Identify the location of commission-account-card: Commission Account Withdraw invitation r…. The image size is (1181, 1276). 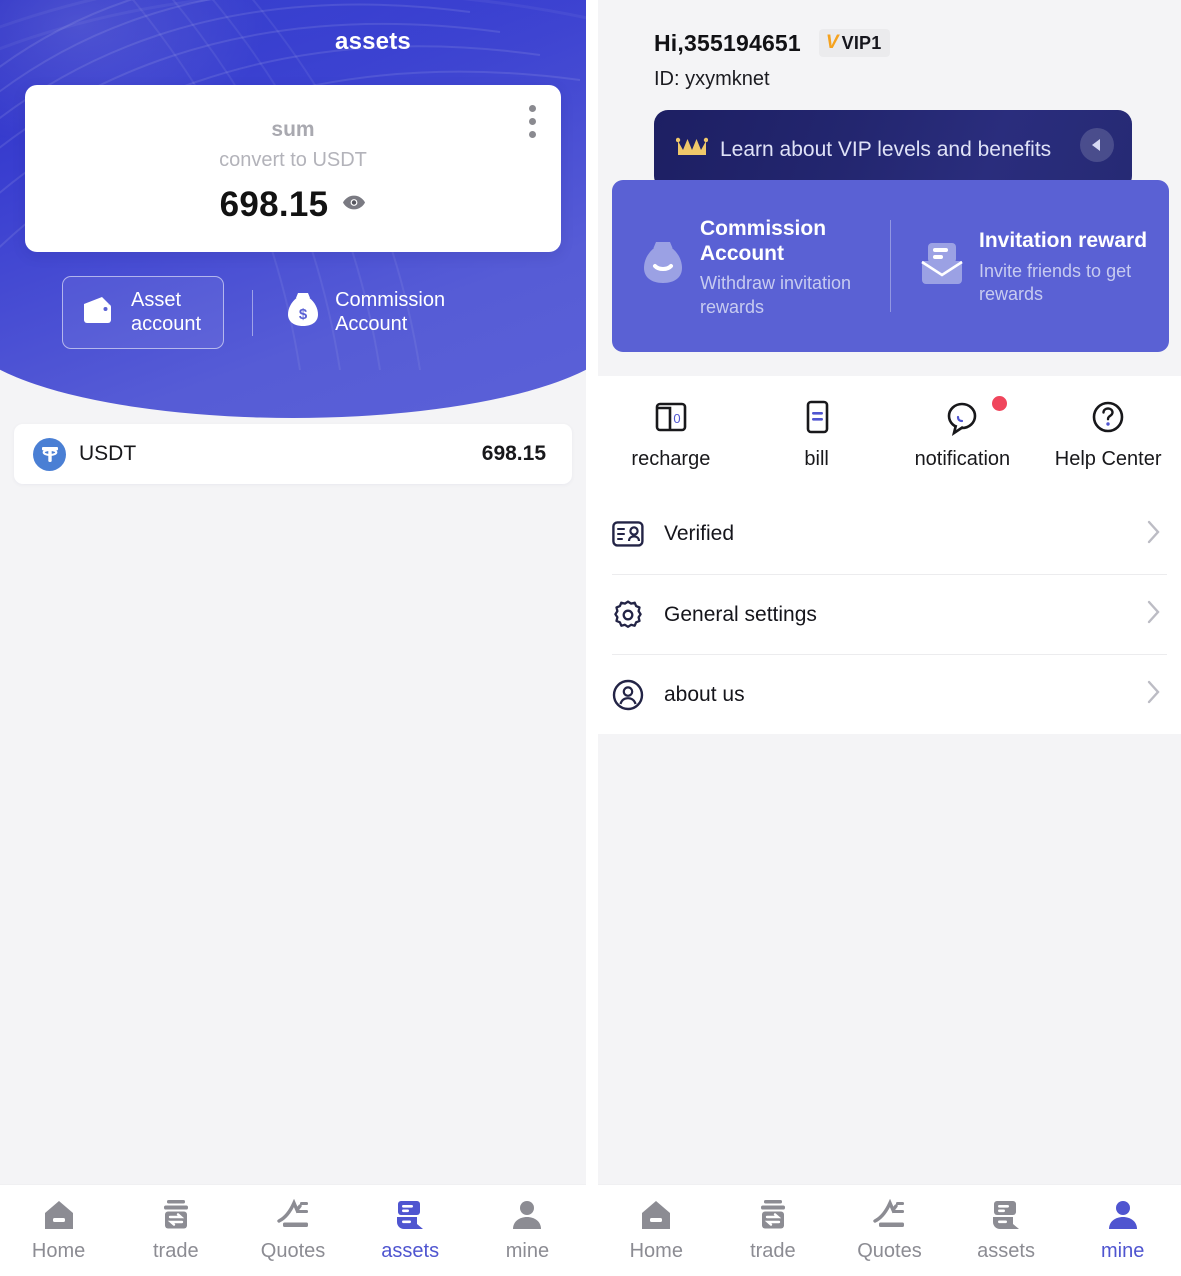
(751, 266).